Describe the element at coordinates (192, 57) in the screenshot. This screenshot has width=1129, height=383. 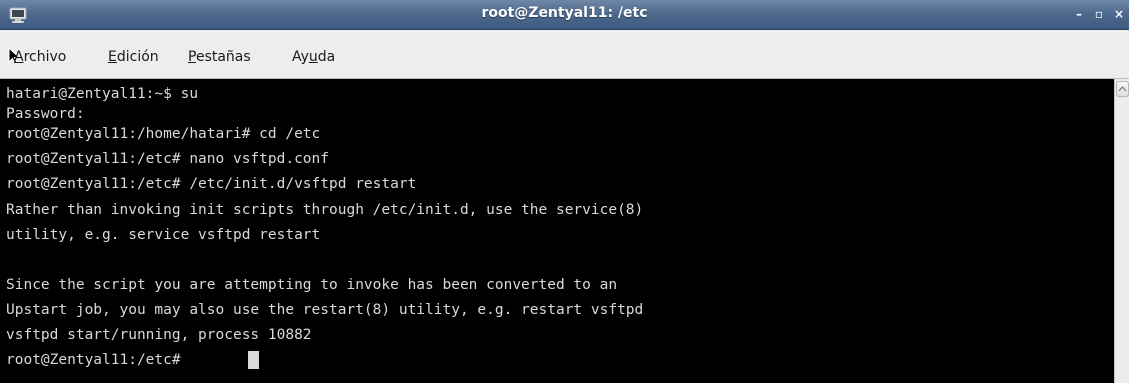
I see `menu-pestanas-mnemonic: P` at that location.